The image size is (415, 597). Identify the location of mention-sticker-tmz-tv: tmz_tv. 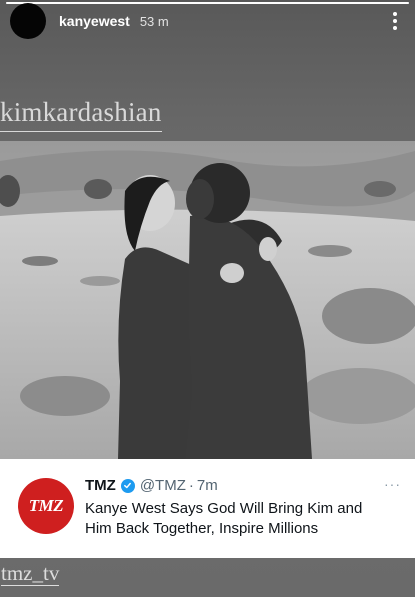
(30, 575).